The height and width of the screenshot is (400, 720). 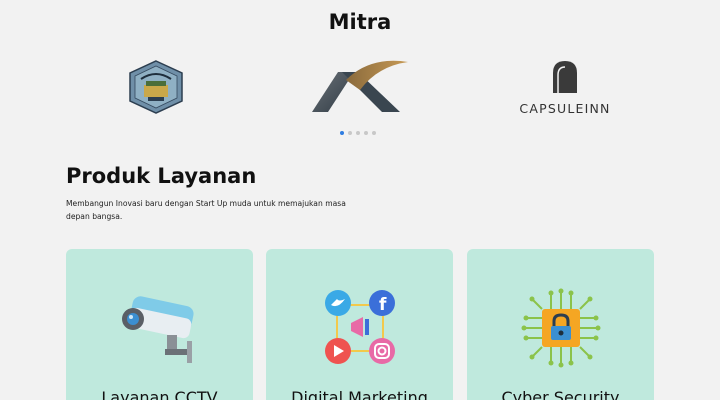 I want to click on service-card-title: Layanan CCTV, so click(x=159, y=394).